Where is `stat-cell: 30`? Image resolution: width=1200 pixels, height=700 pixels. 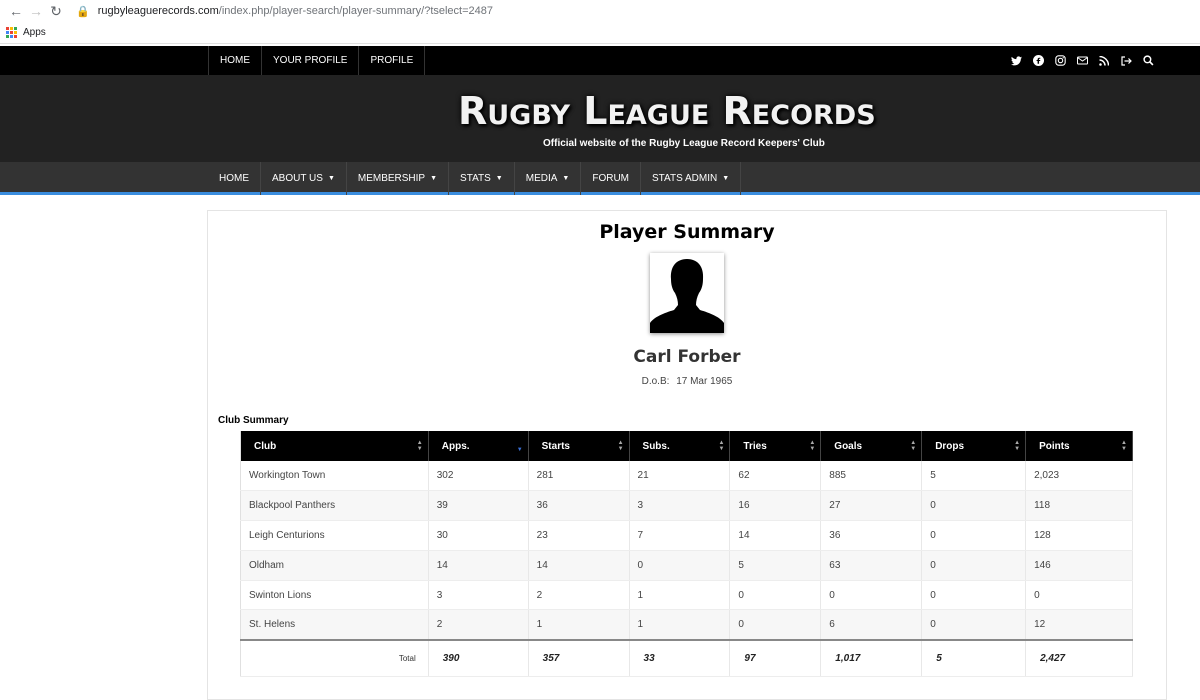
stat-cell: 30 is located at coordinates (478, 535).